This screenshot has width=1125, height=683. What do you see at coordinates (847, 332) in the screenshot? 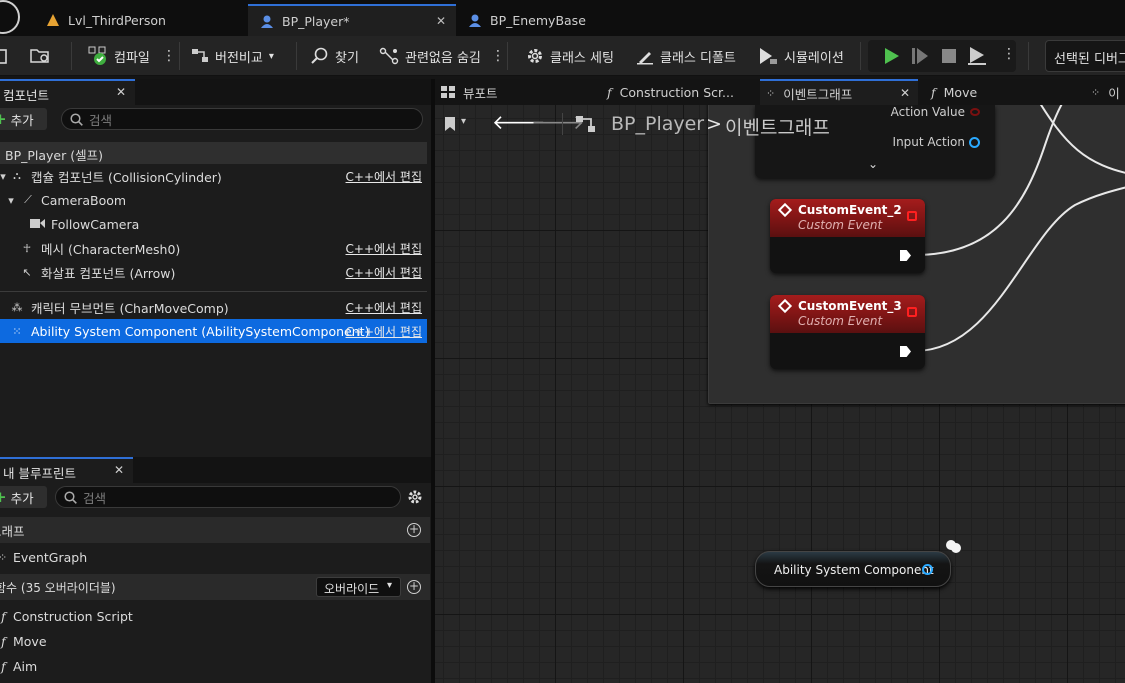
I see `custom-event-3-node: CustomEvent_3 Custom Event` at bounding box center [847, 332].